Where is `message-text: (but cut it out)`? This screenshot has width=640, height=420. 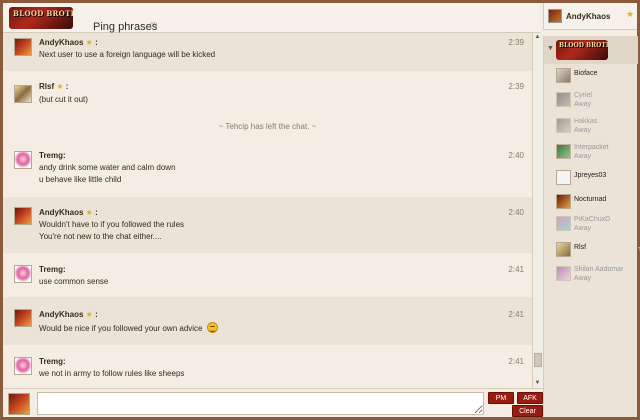 message-text: (but cut it out) is located at coordinates (63, 99).